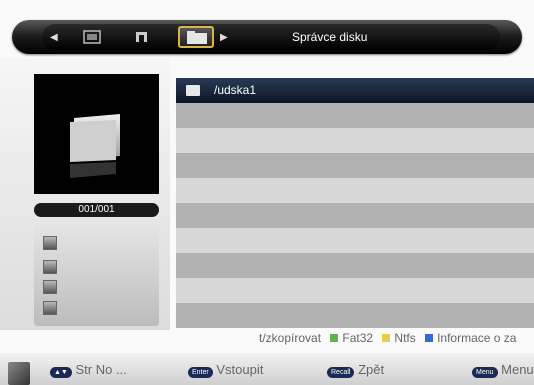 Image resolution: width=534 pixels, height=385 pixels. I want to click on prev-arrow-icon: ◀, so click(54, 37).